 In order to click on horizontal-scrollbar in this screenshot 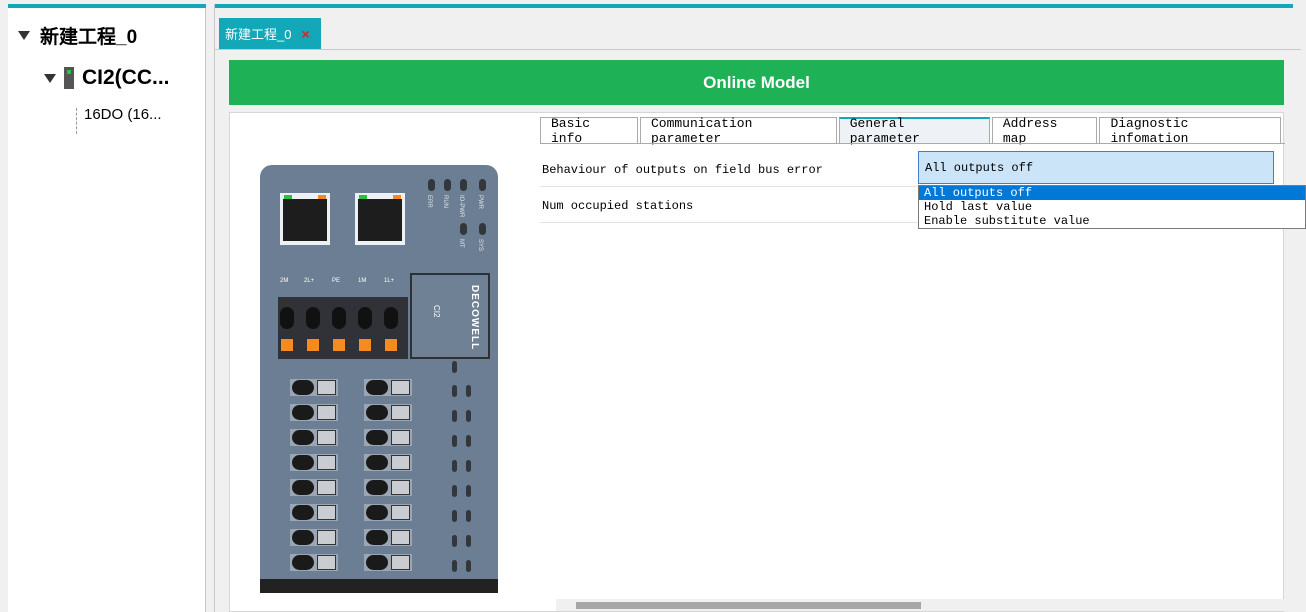, I will do `click(922, 605)`.